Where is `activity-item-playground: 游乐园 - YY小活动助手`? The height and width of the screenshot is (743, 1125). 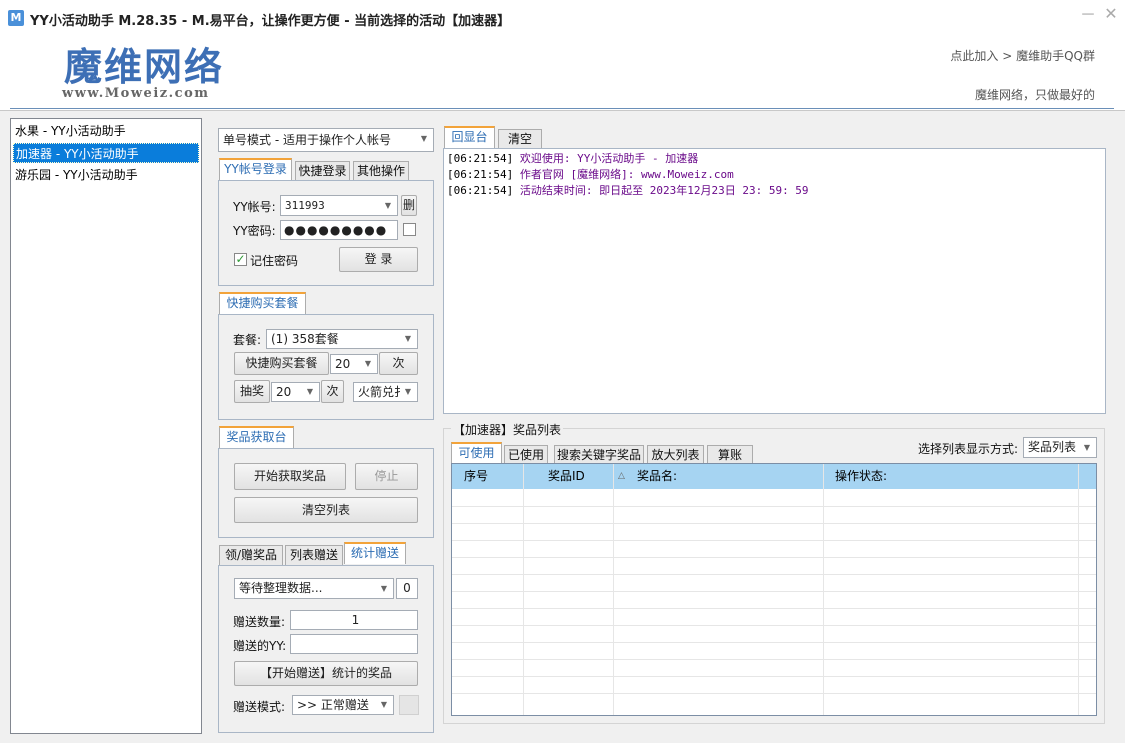 activity-item-playground: 游乐园 - YY小活动助手 is located at coordinates (106, 175).